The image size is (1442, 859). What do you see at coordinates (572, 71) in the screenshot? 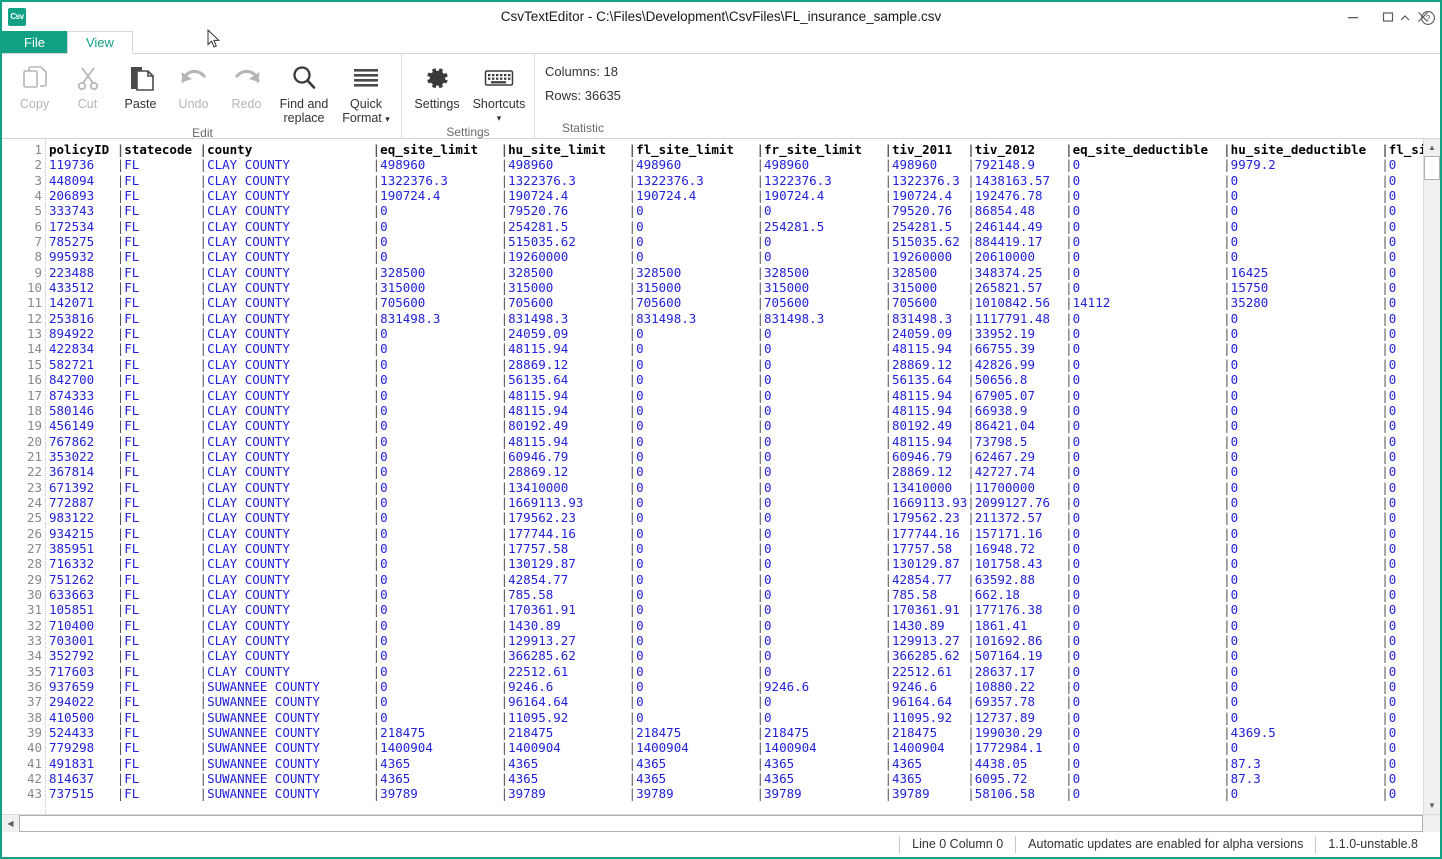
I see `columns-label: Columns:` at bounding box center [572, 71].